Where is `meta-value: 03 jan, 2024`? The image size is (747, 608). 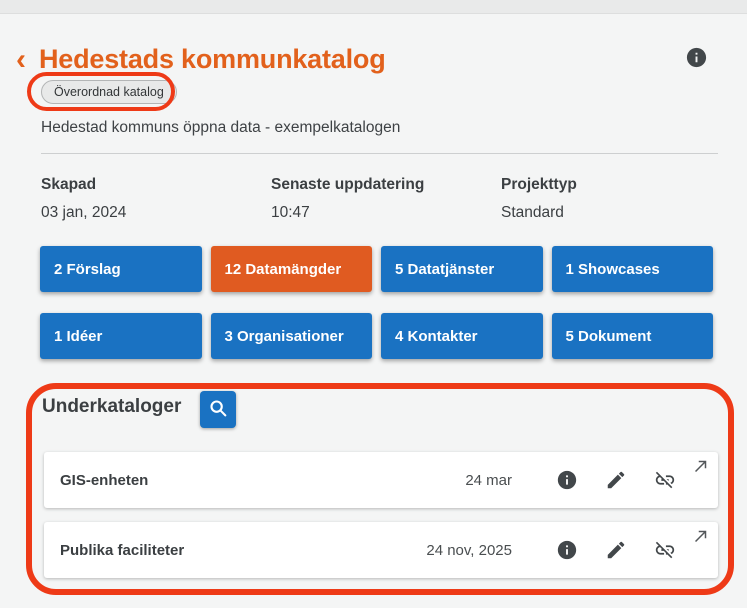 meta-value: 03 jan, 2024 is located at coordinates (84, 212).